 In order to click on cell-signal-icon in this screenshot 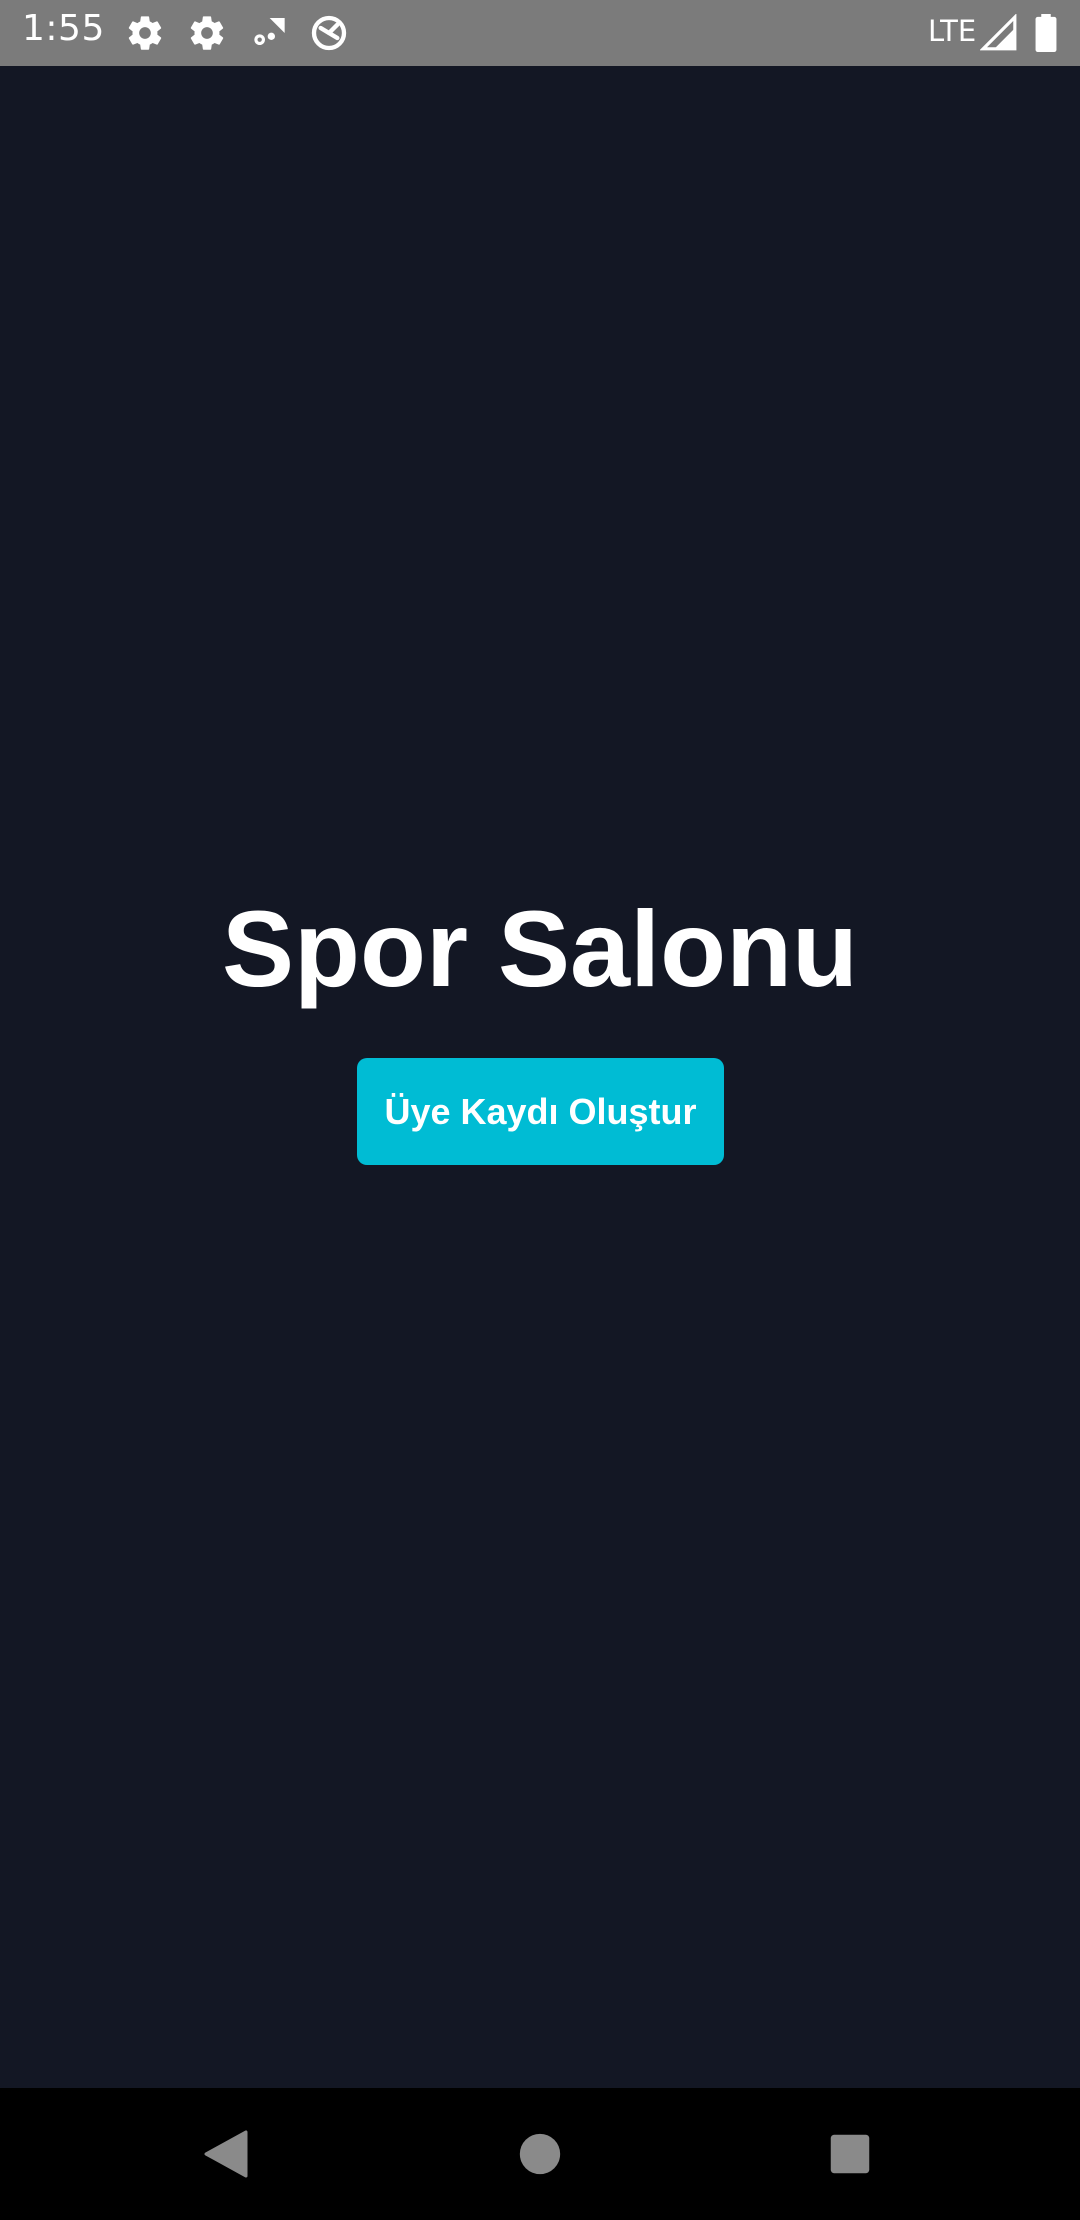, I will do `click(999, 33)`.